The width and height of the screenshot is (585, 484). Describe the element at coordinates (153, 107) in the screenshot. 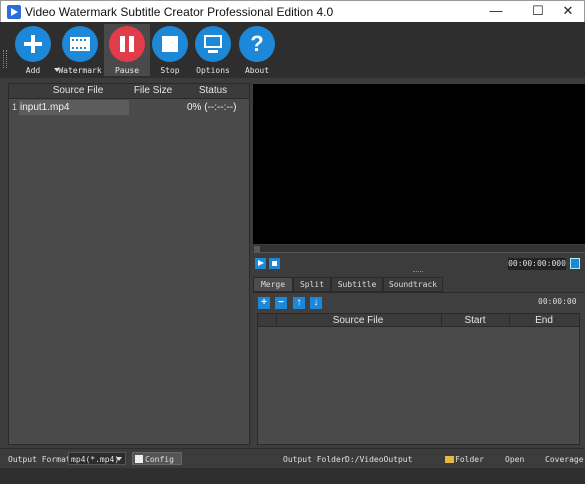

I see `cell-file-size` at that location.